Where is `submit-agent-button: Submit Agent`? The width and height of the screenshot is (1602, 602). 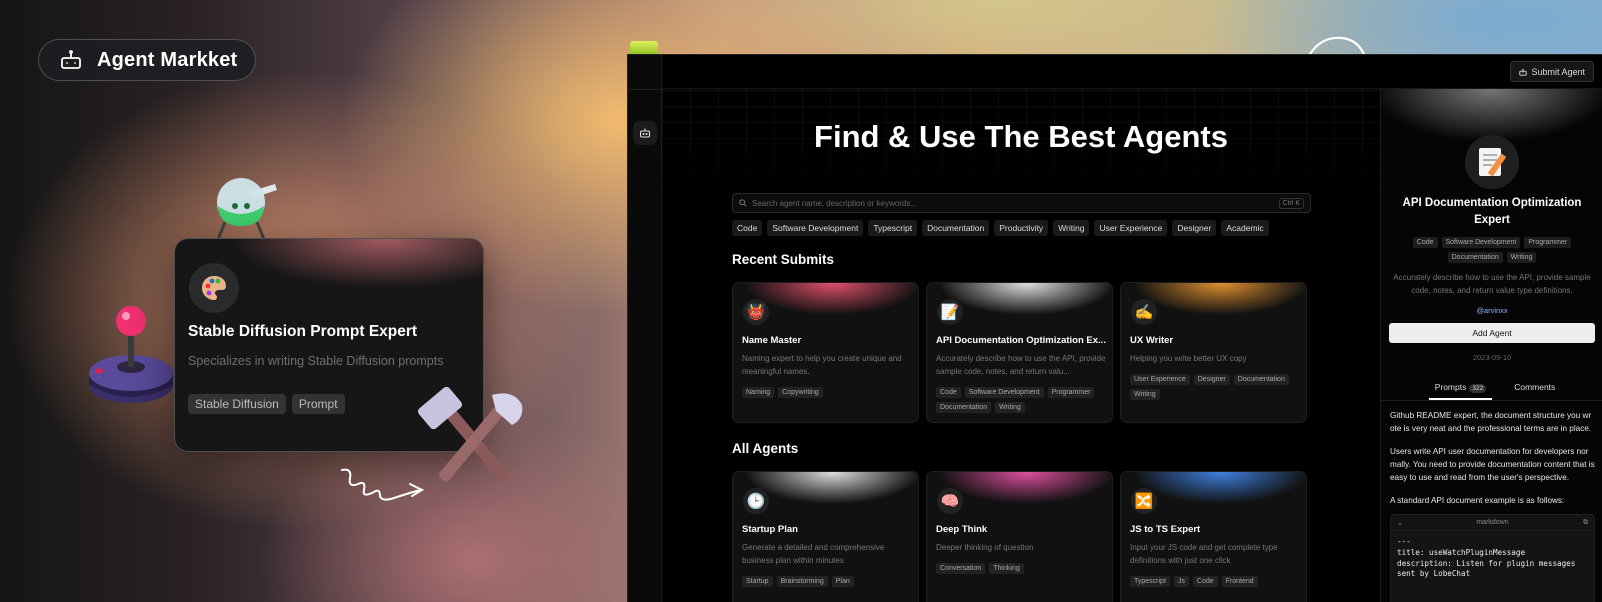
submit-agent-button: Submit Agent is located at coordinates (1552, 71).